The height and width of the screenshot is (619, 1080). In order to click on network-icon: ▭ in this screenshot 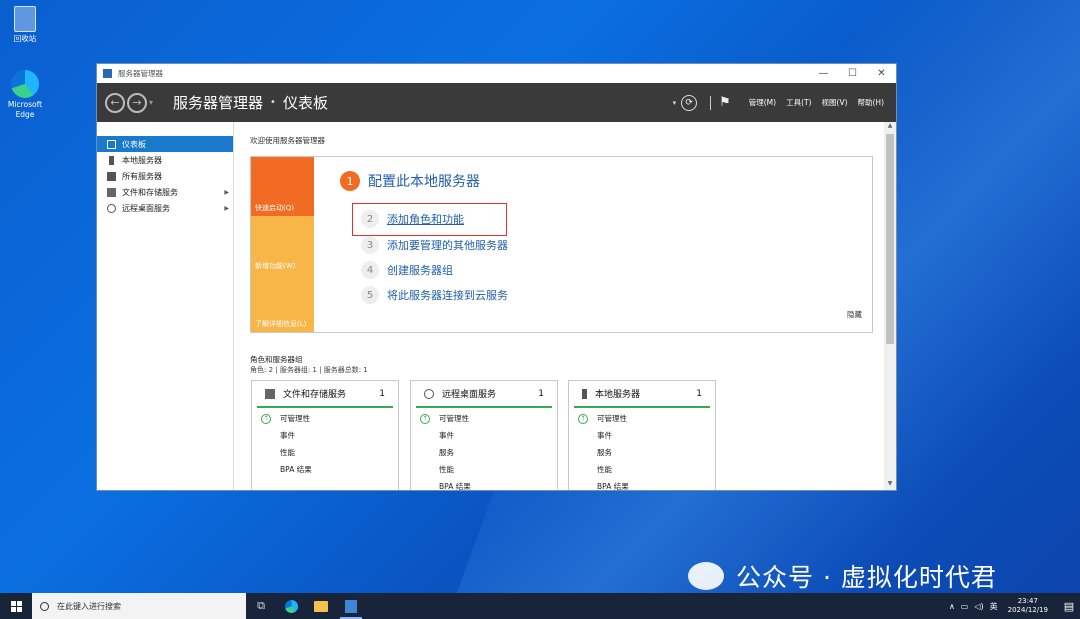, I will do `click(965, 606)`.